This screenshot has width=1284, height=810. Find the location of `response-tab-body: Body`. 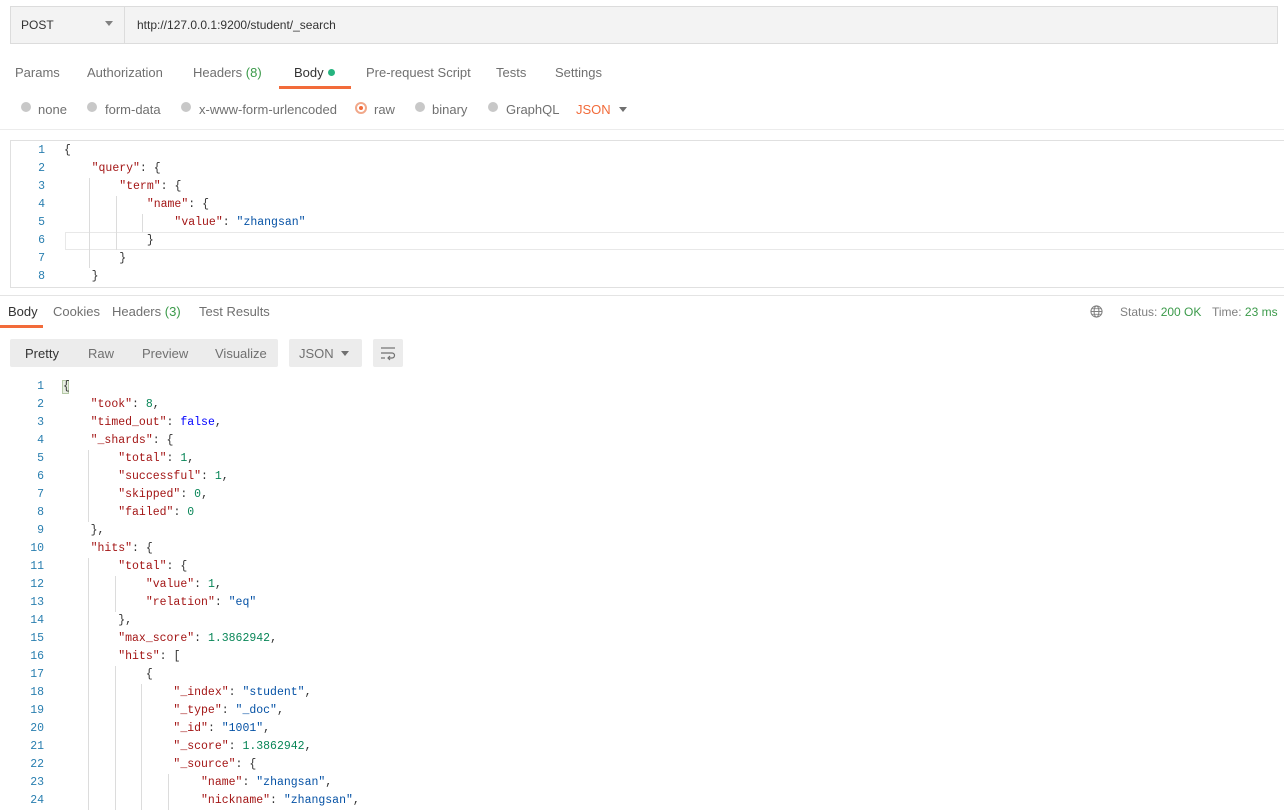

response-tab-body: Body is located at coordinates (23, 311).